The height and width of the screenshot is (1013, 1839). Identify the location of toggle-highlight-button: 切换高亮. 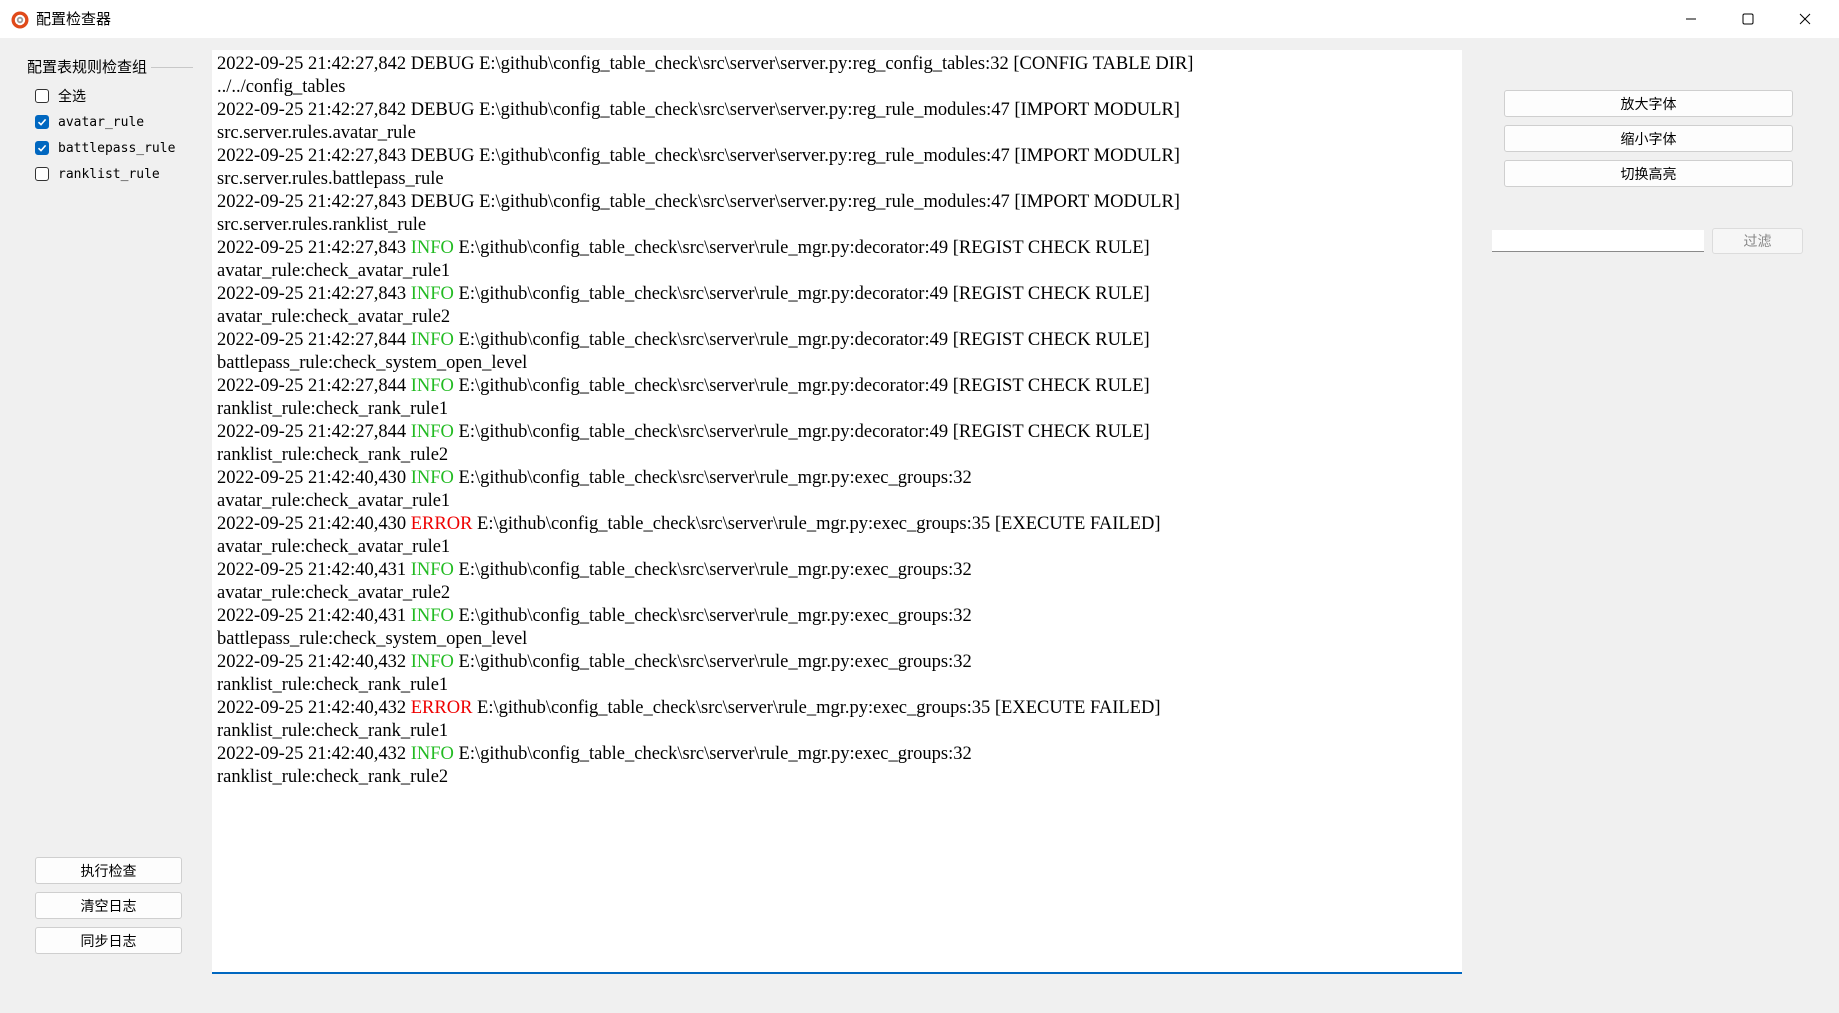
(1648, 173).